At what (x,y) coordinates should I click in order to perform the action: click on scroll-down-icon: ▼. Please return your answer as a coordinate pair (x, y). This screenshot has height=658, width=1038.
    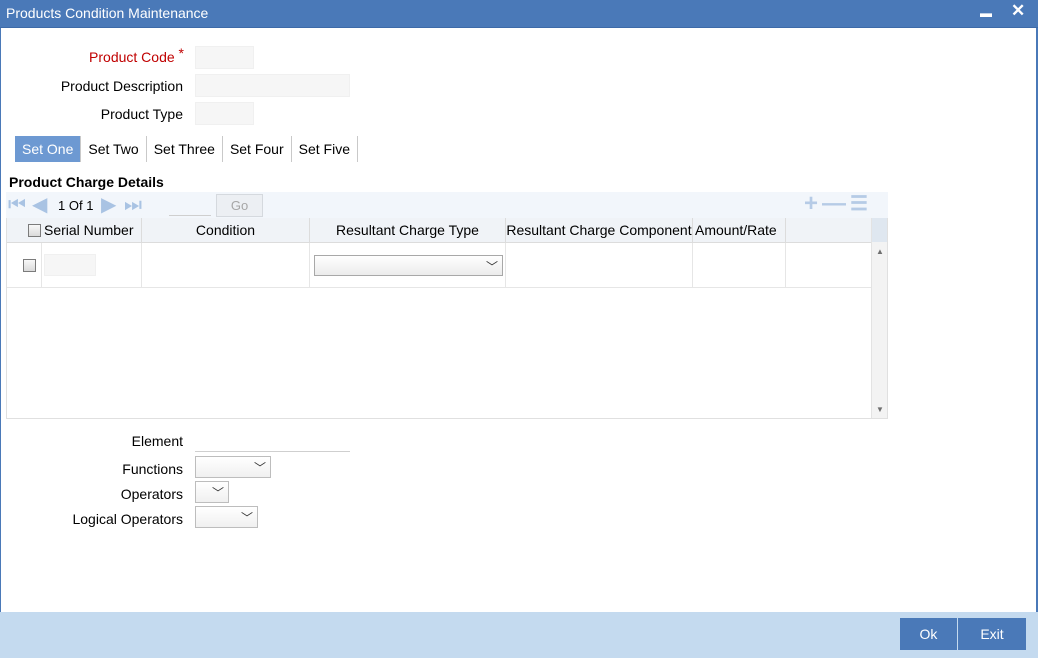
    Looking at the image, I should click on (880, 409).